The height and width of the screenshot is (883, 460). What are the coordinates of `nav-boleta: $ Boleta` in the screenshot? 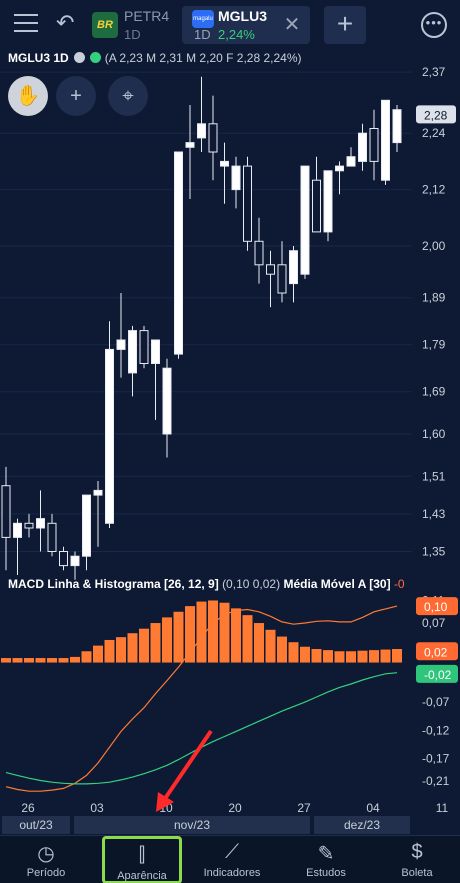 It's located at (417, 859).